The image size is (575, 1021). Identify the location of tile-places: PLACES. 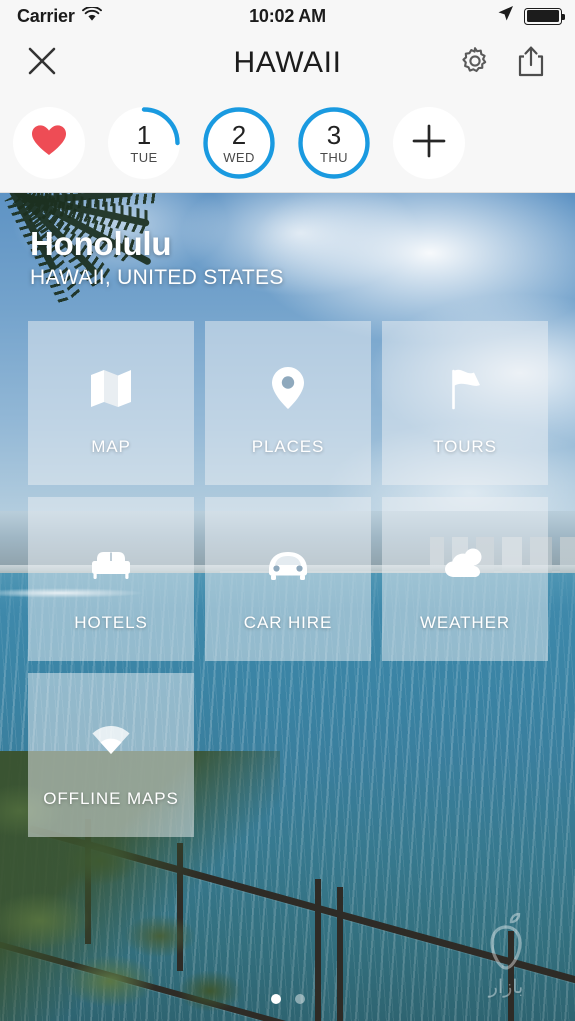
(288, 403).